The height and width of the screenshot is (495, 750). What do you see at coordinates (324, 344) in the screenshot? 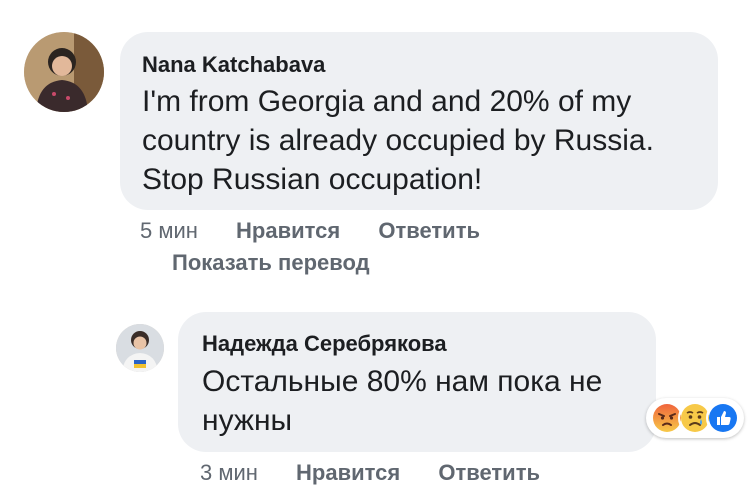
I see `comment-author: Надежда Серебрякова` at bounding box center [324, 344].